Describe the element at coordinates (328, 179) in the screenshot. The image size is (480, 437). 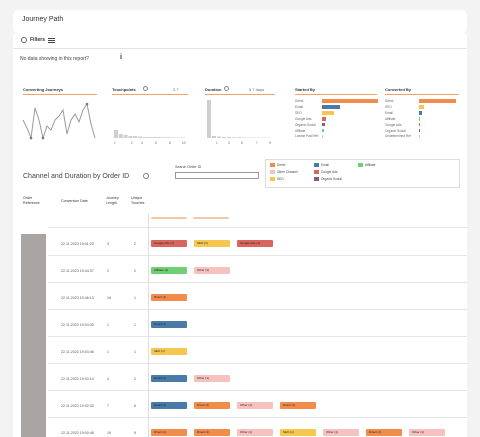
I see `legend-item: Organic Social` at that location.